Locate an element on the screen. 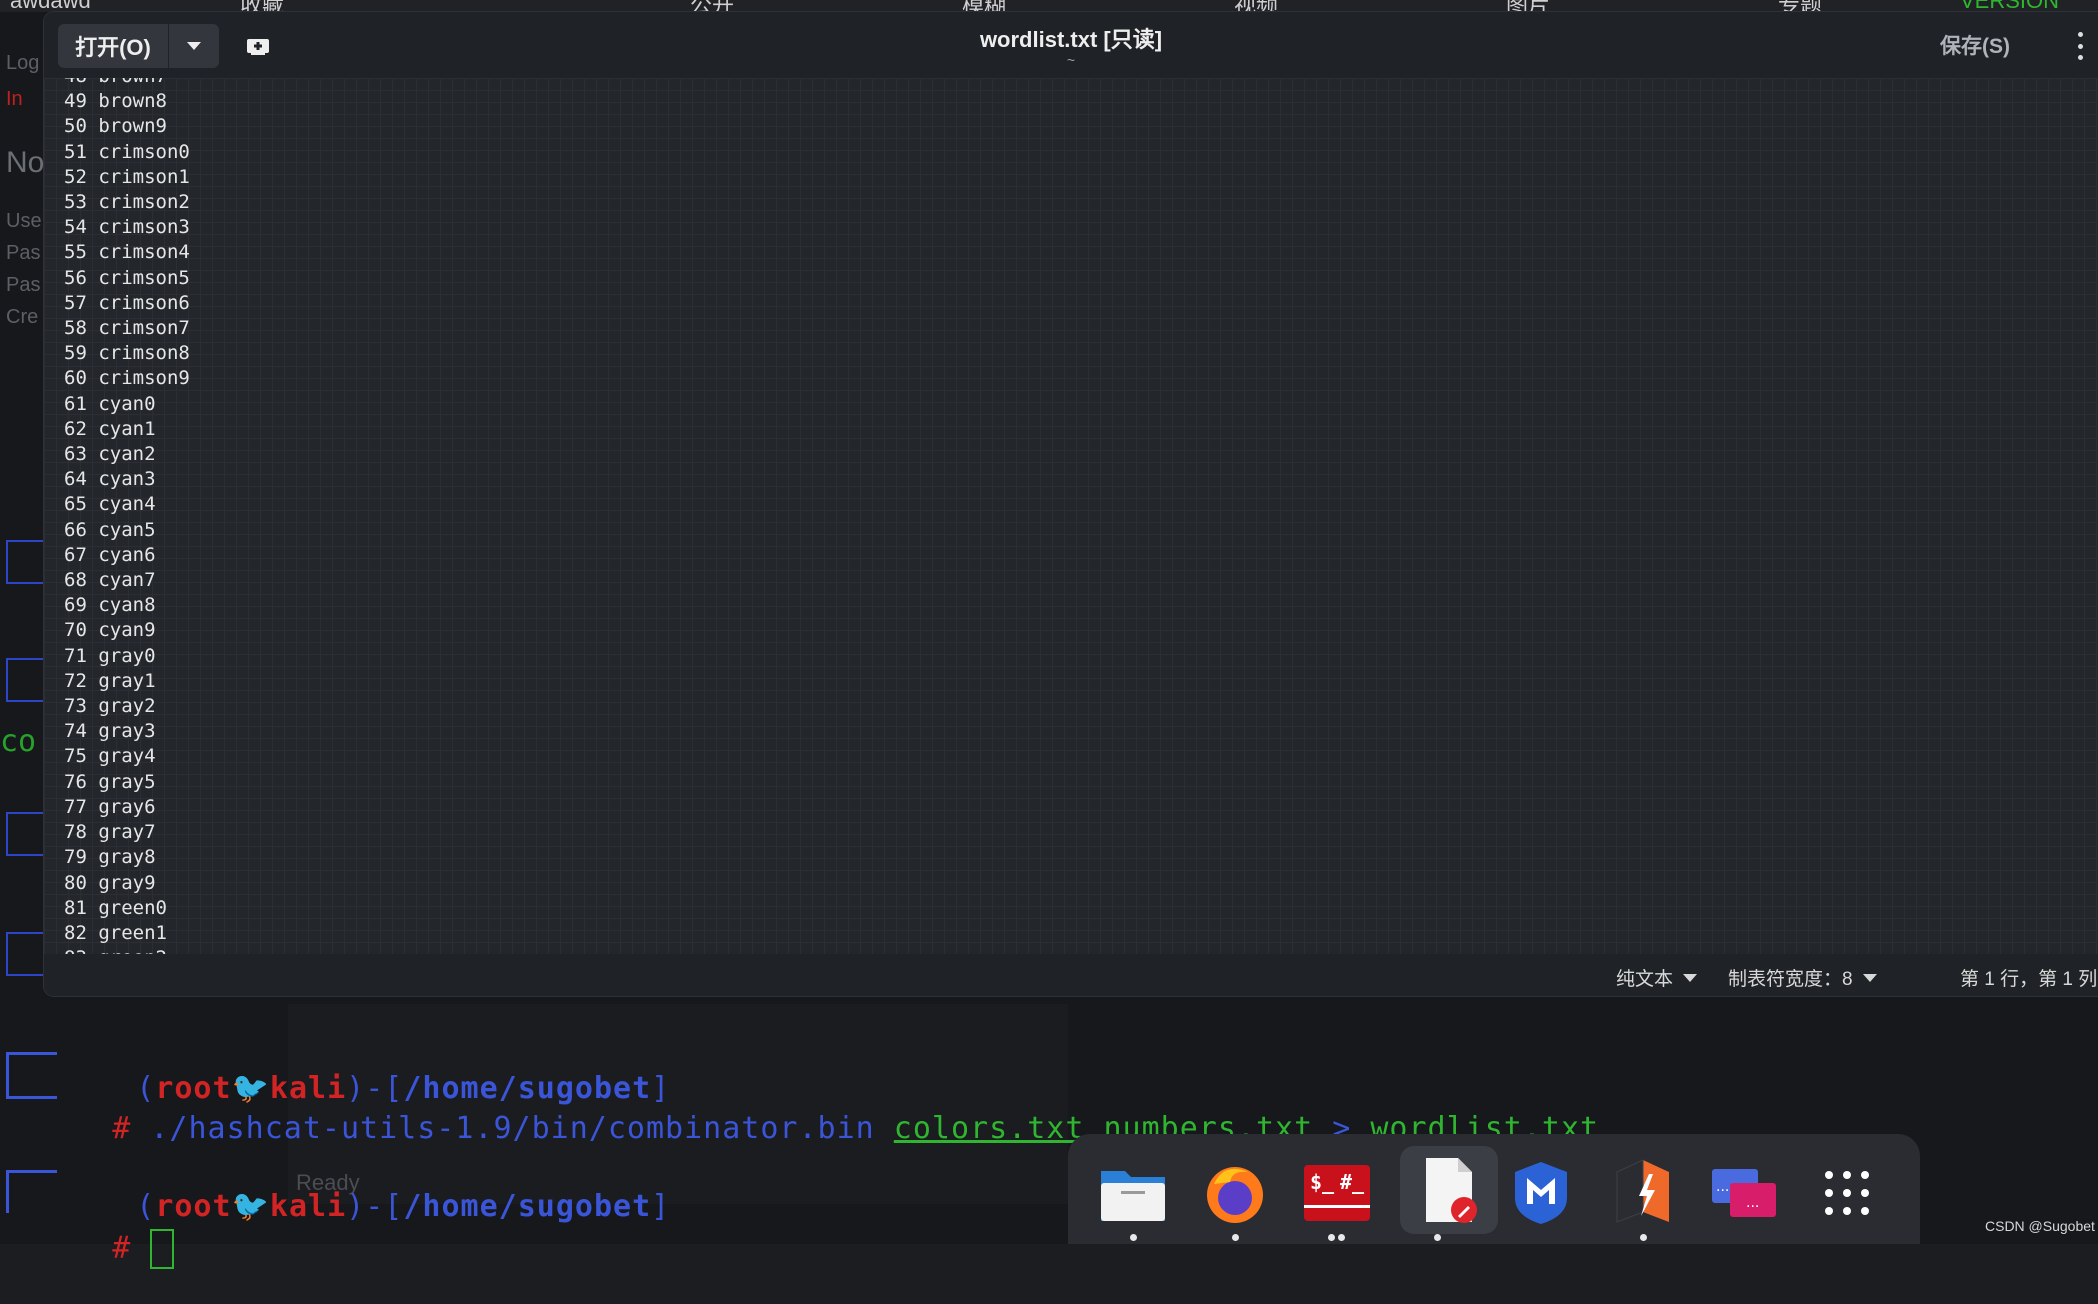  terminal-icon: $_ #_ is located at coordinates (1337, 1193).